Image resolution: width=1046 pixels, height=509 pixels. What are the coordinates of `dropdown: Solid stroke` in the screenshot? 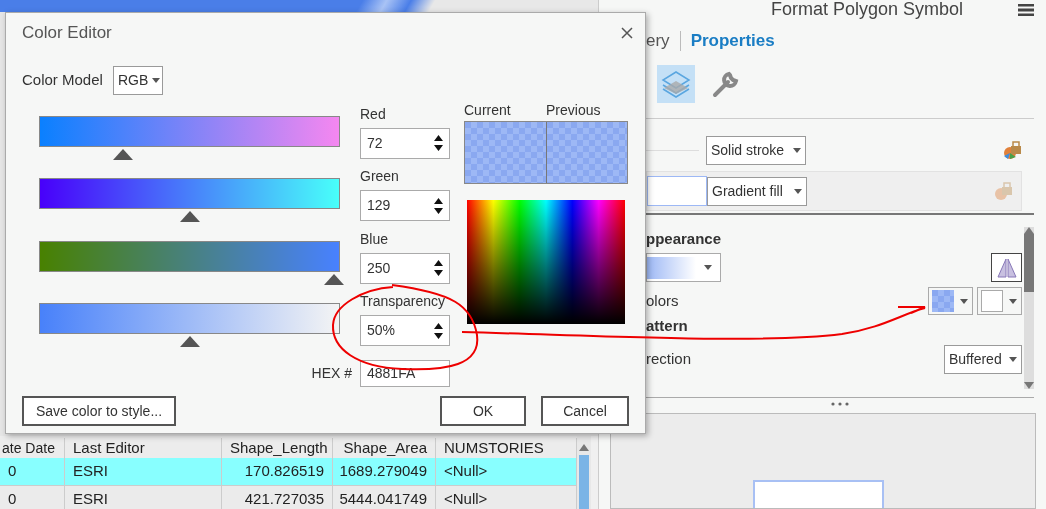 It's located at (756, 150).